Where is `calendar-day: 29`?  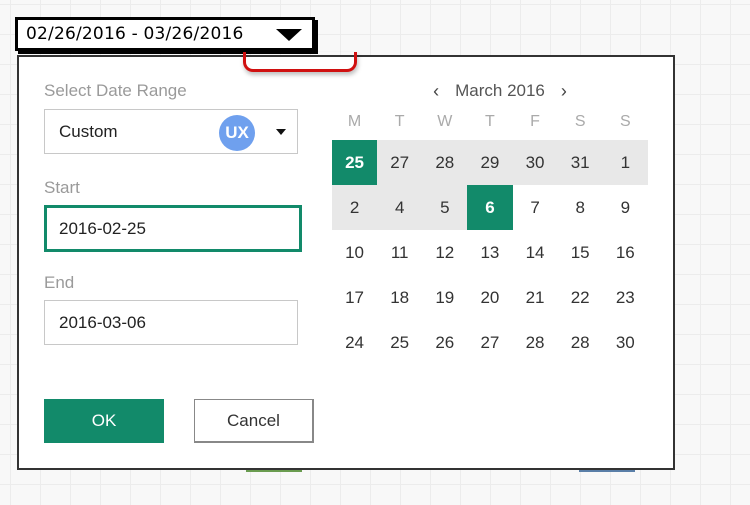 calendar-day: 29 is located at coordinates (490, 162).